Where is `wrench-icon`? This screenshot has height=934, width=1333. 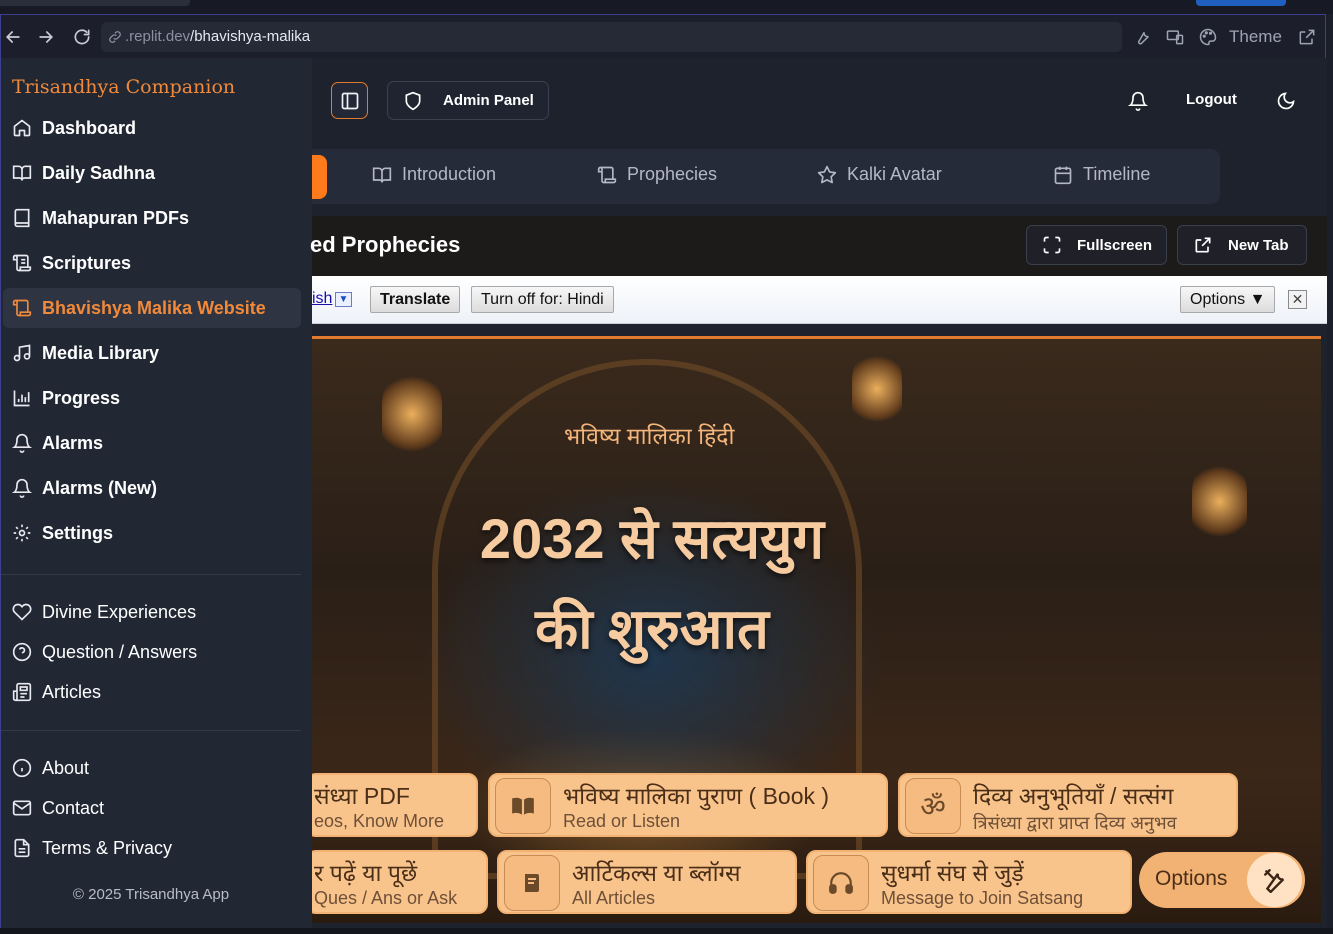 wrench-icon is located at coordinates (1142, 37).